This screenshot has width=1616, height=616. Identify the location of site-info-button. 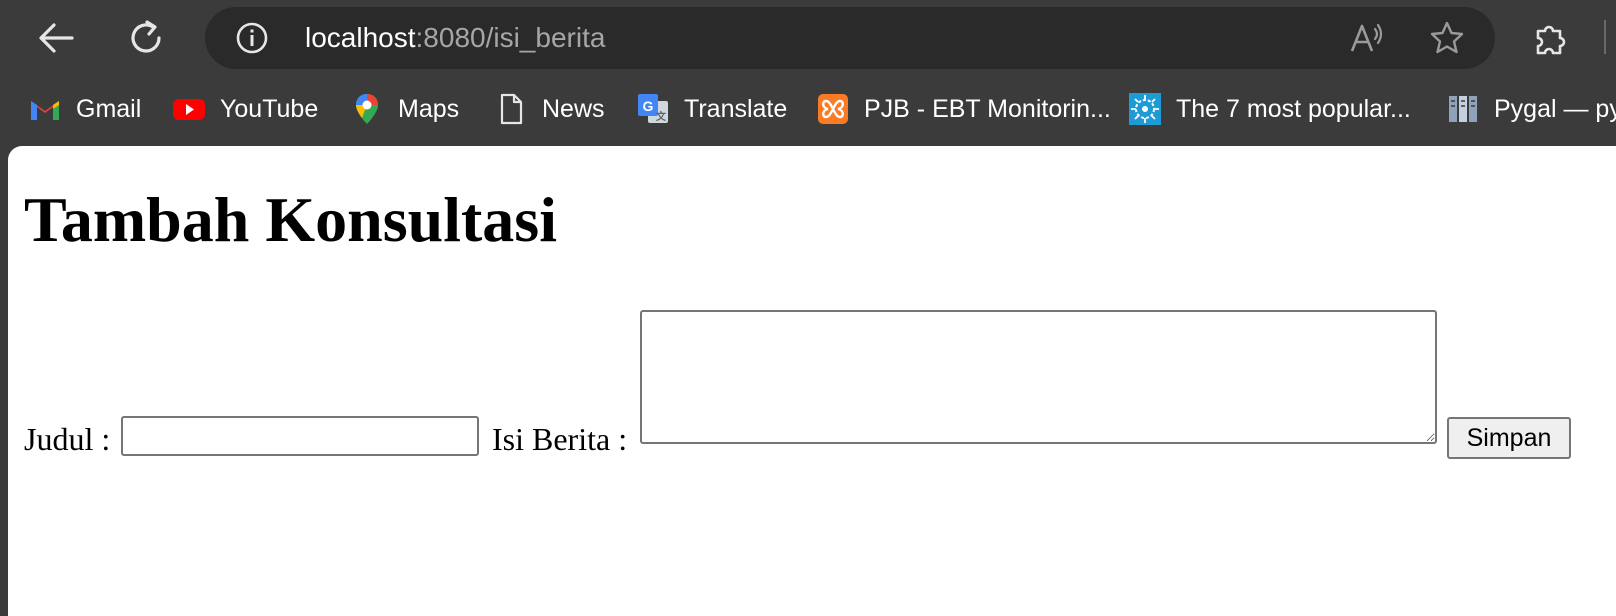
(252, 38).